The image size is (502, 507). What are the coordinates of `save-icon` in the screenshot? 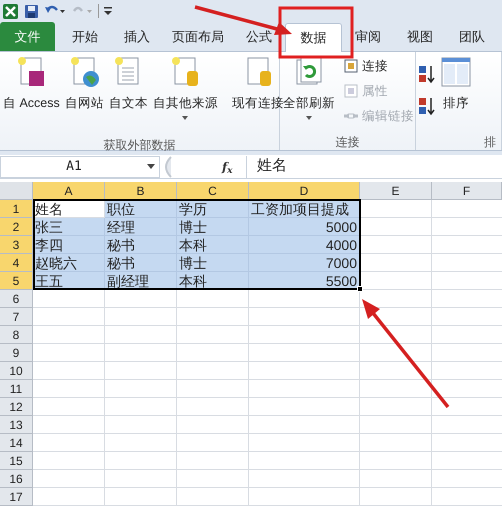 It's located at (31, 11).